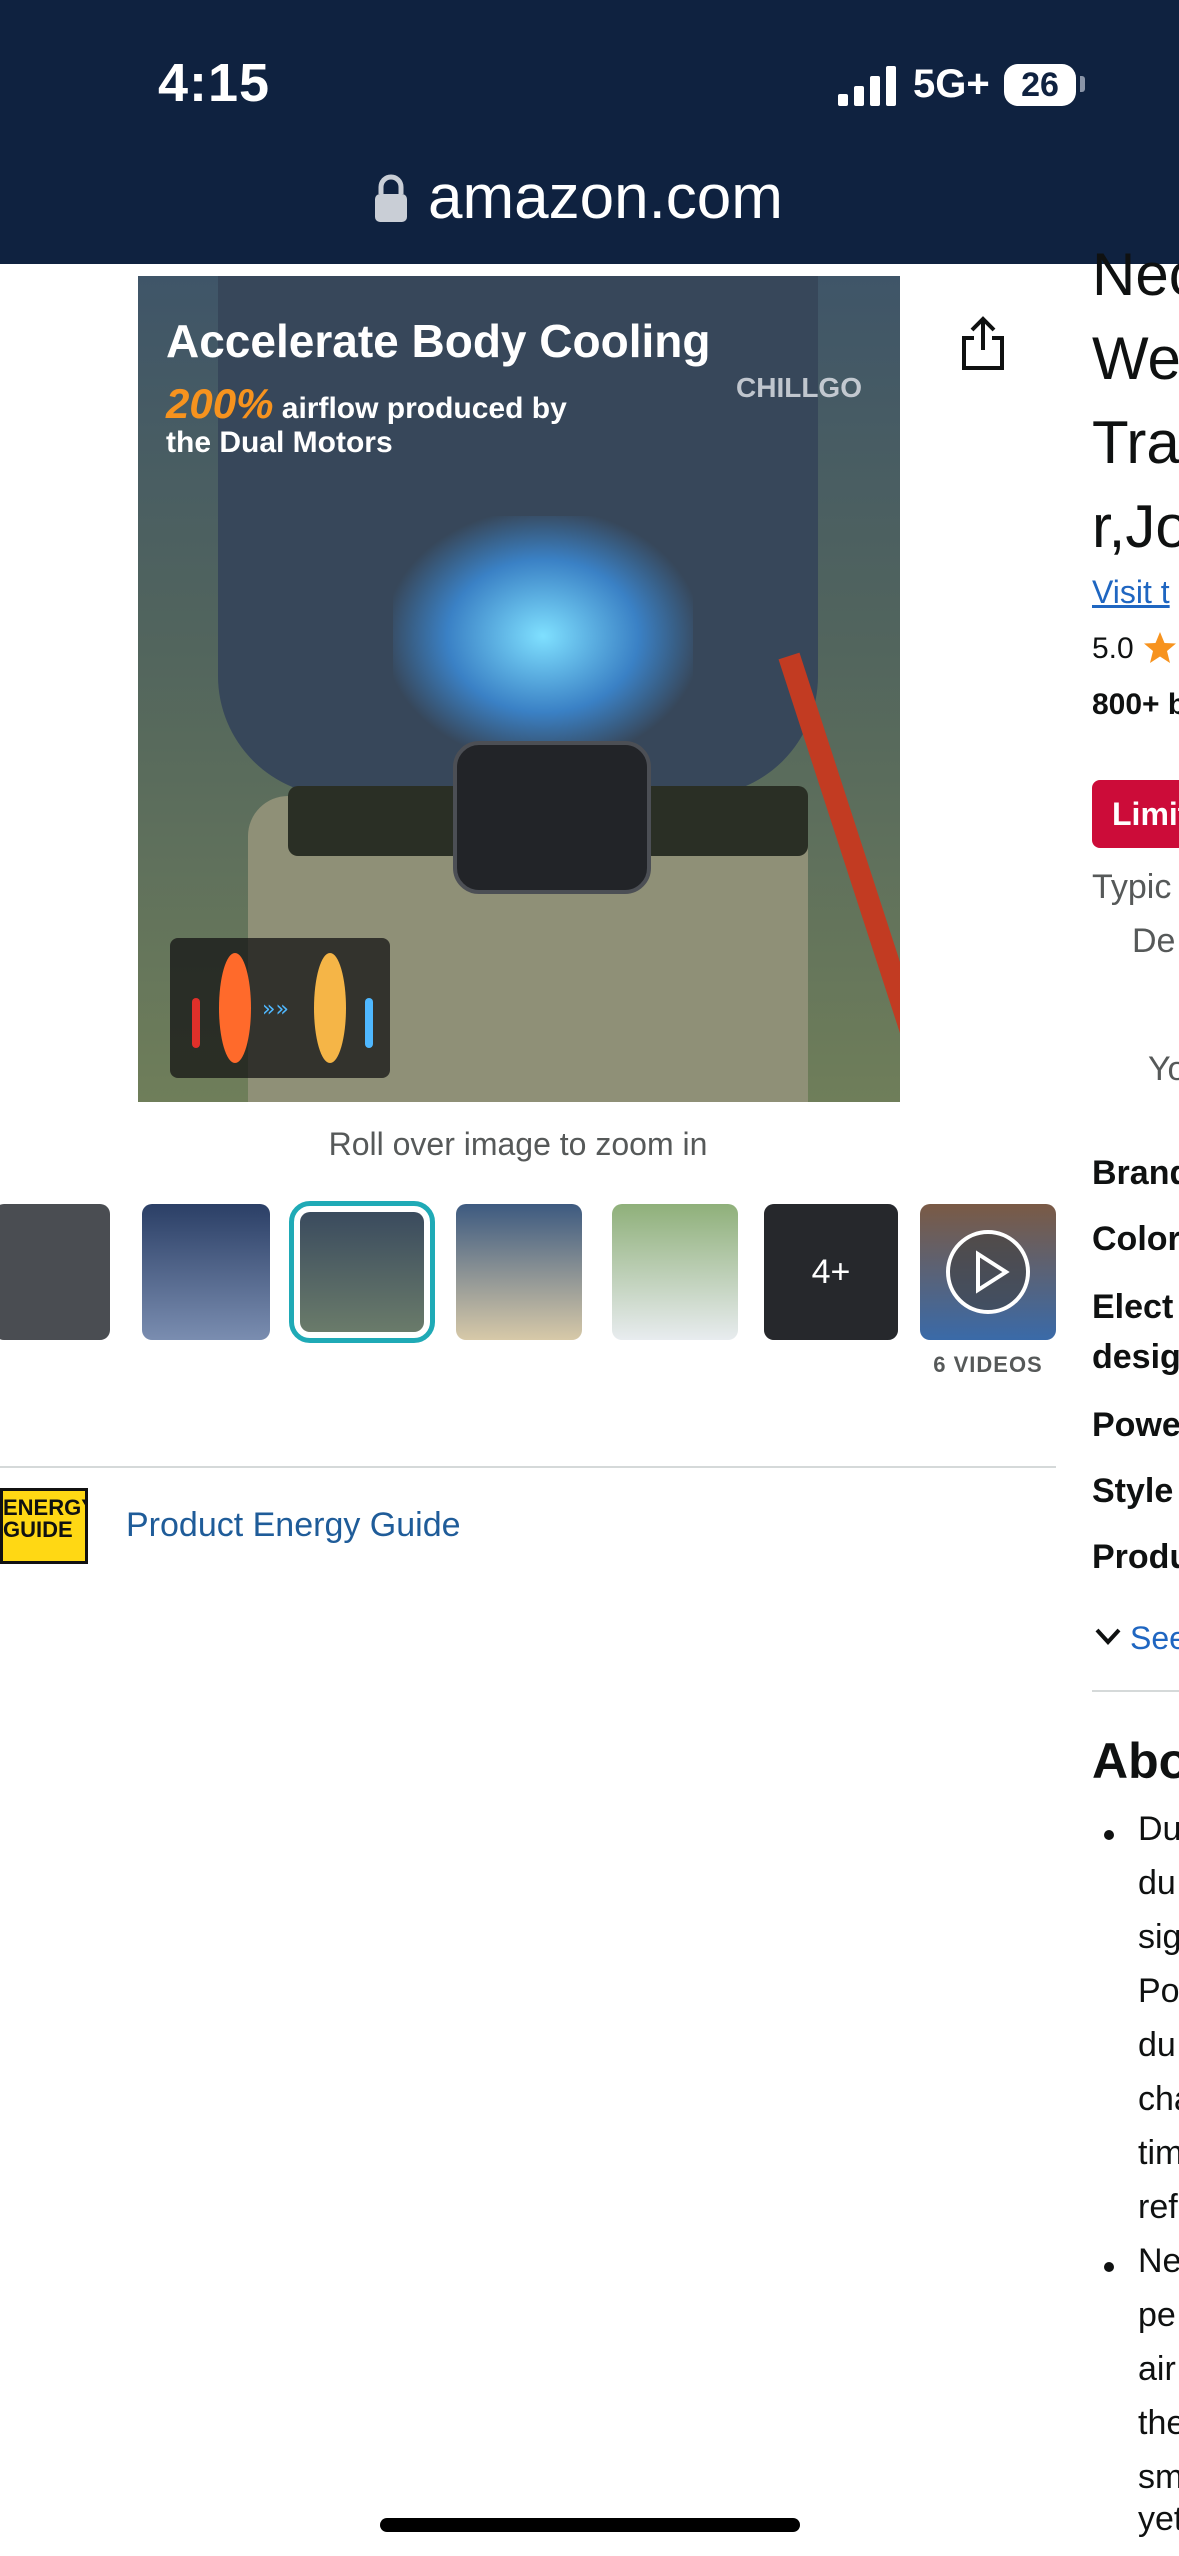  What do you see at coordinates (1158, 2261) in the screenshot?
I see `bullet-2-line-1: Ne` at bounding box center [1158, 2261].